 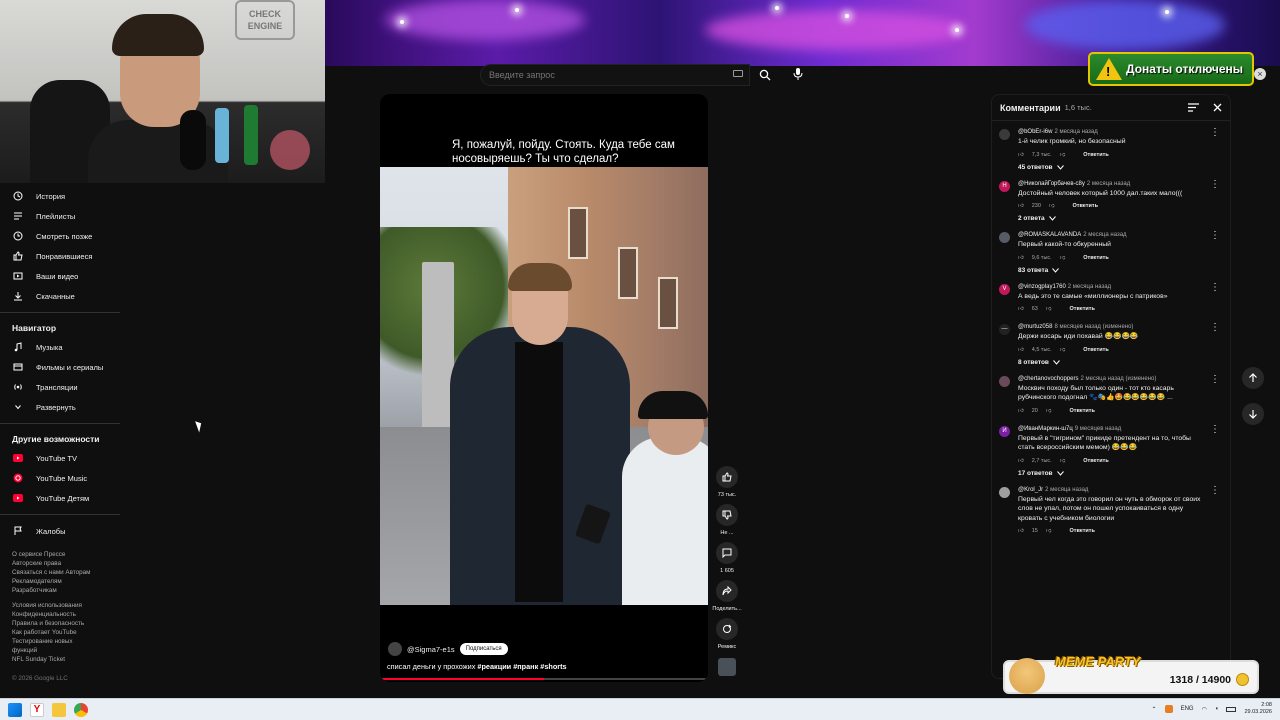 I want to click on sidebar-item-watch-later: Смотреть позже, so click(x=60, y=236).